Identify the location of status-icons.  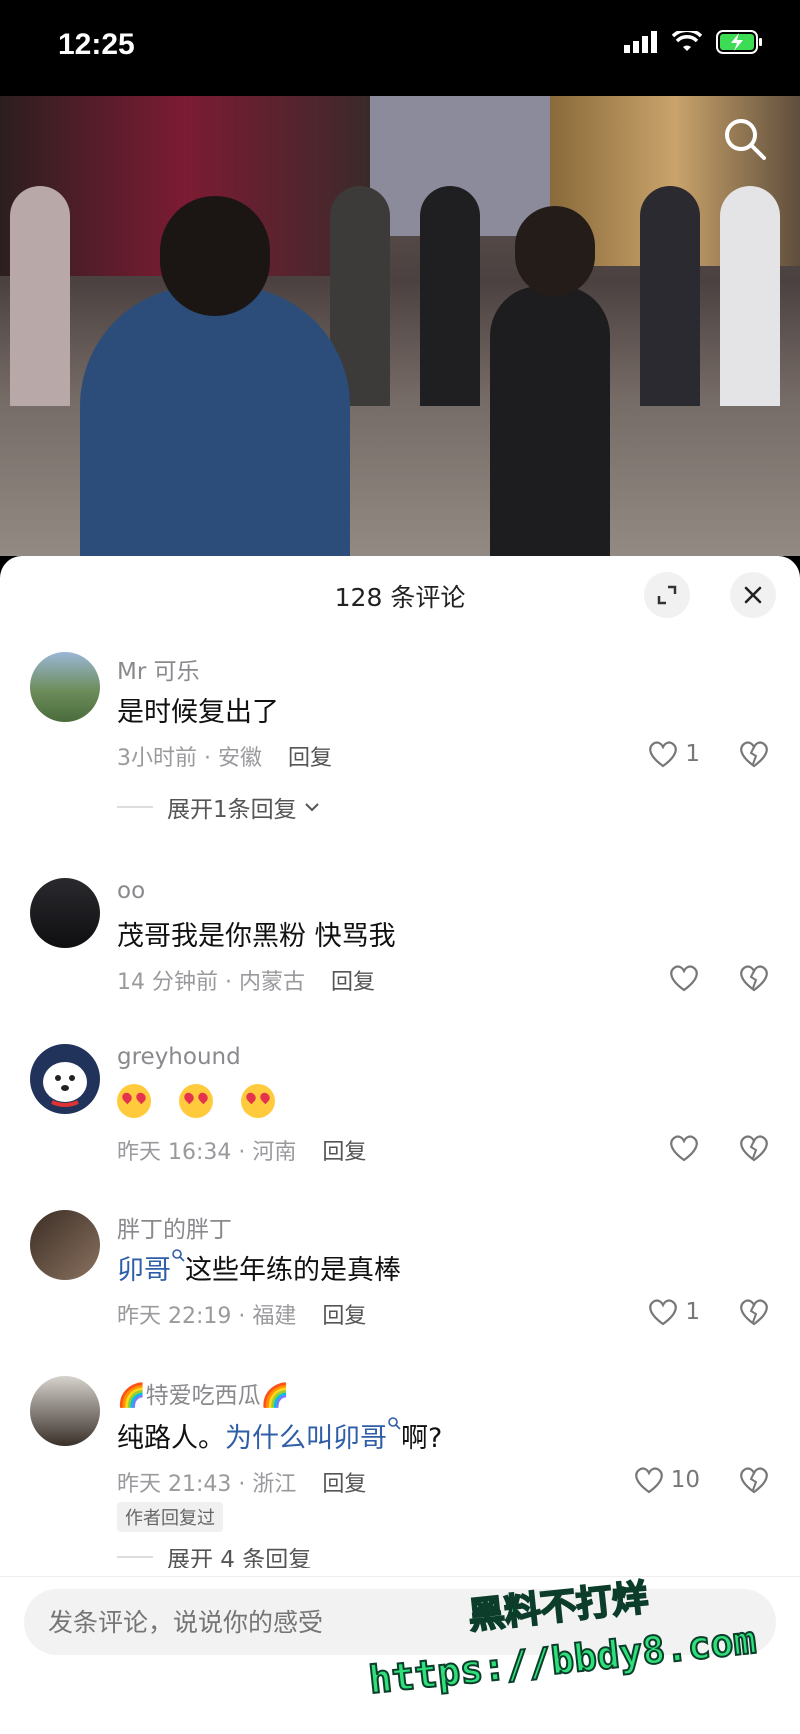
(694, 42).